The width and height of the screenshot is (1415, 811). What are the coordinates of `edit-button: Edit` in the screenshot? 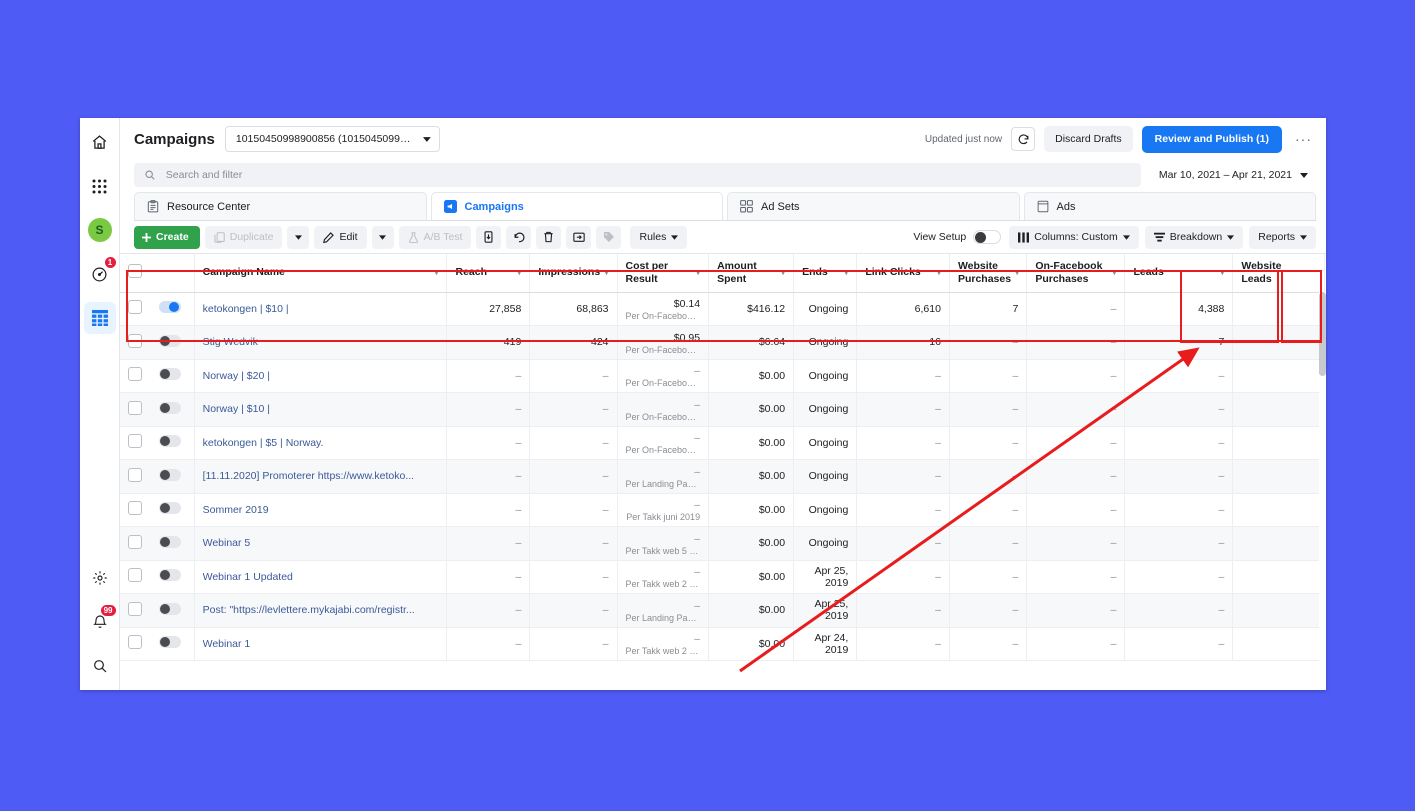 It's located at (340, 237).